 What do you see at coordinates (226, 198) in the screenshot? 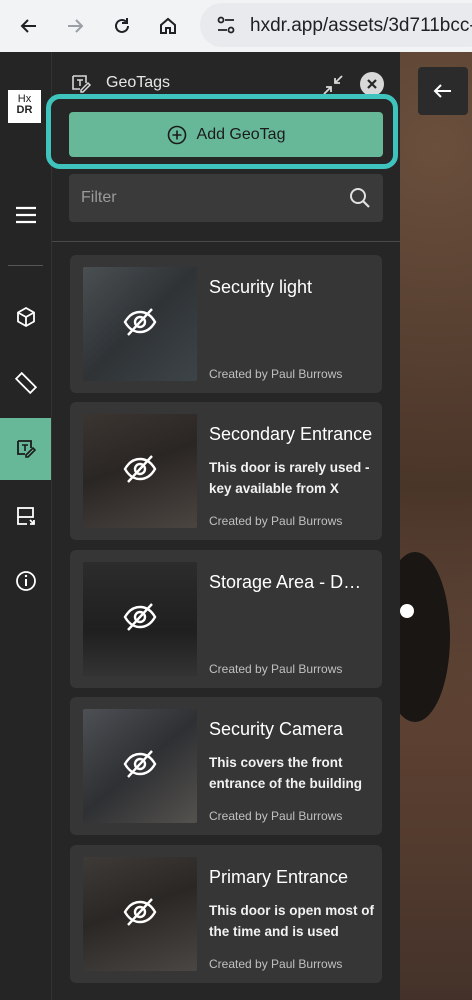
I see `filter-input: Filter` at bounding box center [226, 198].